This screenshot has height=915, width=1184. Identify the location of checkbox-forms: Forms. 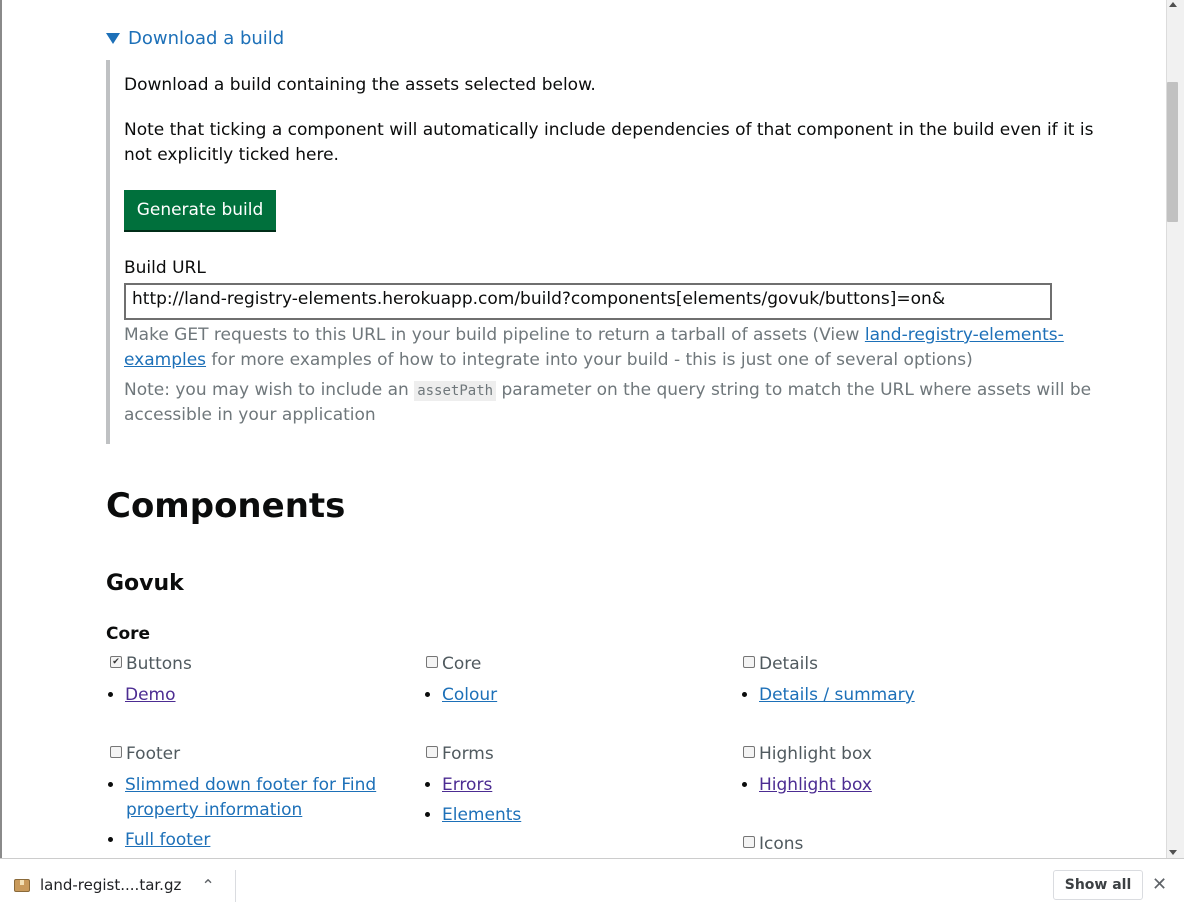
(460, 754).